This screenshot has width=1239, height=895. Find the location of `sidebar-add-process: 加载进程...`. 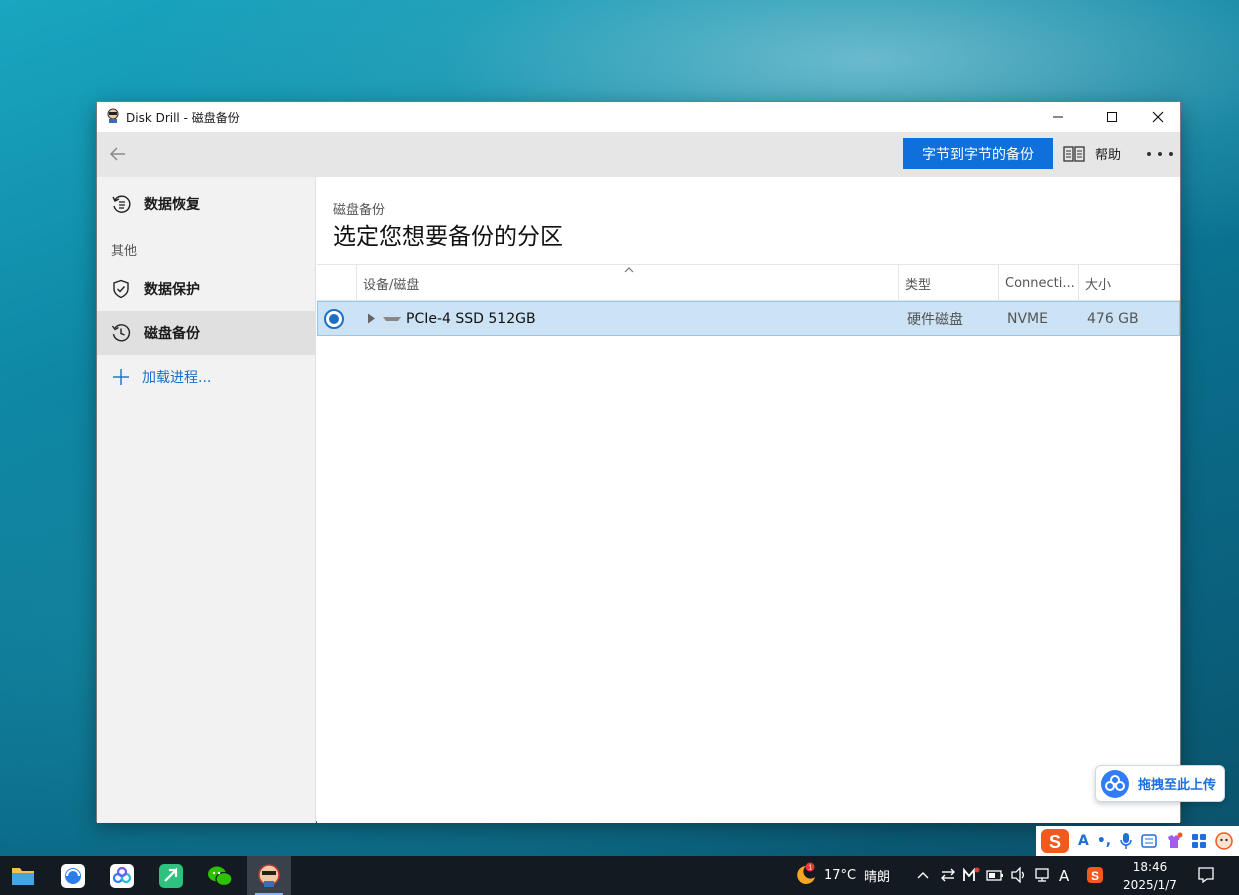

sidebar-add-process: 加载进程... is located at coordinates (206, 377).